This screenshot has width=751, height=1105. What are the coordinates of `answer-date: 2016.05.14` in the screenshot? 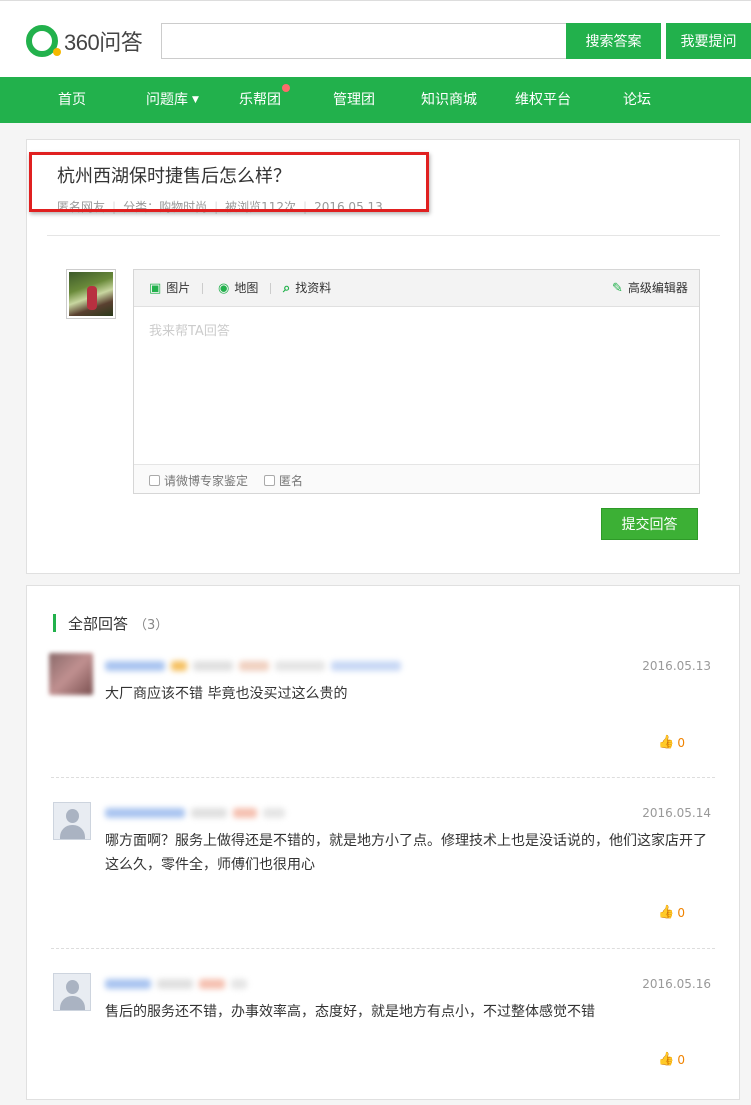 It's located at (676, 813).